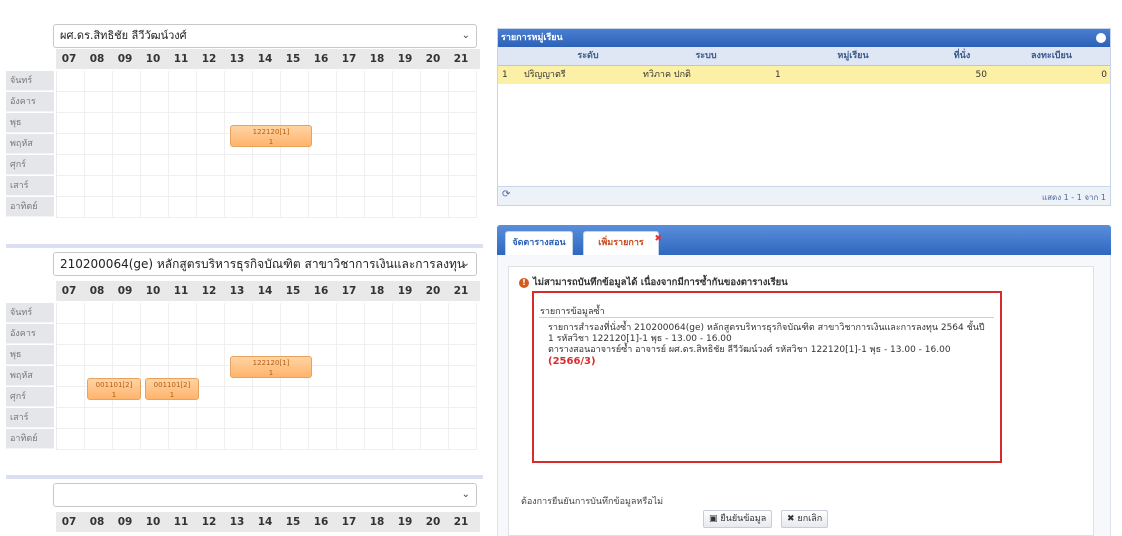 The height and width of the screenshot is (536, 1122). What do you see at coordinates (658, 239) in the screenshot?
I see `close-icon: ✖` at bounding box center [658, 239].